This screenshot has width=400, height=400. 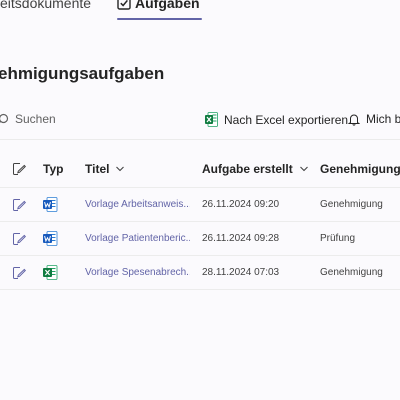 What do you see at coordinates (241, 272) in the screenshot?
I see `row-created: 28.11.2024 07:03` at bounding box center [241, 272].